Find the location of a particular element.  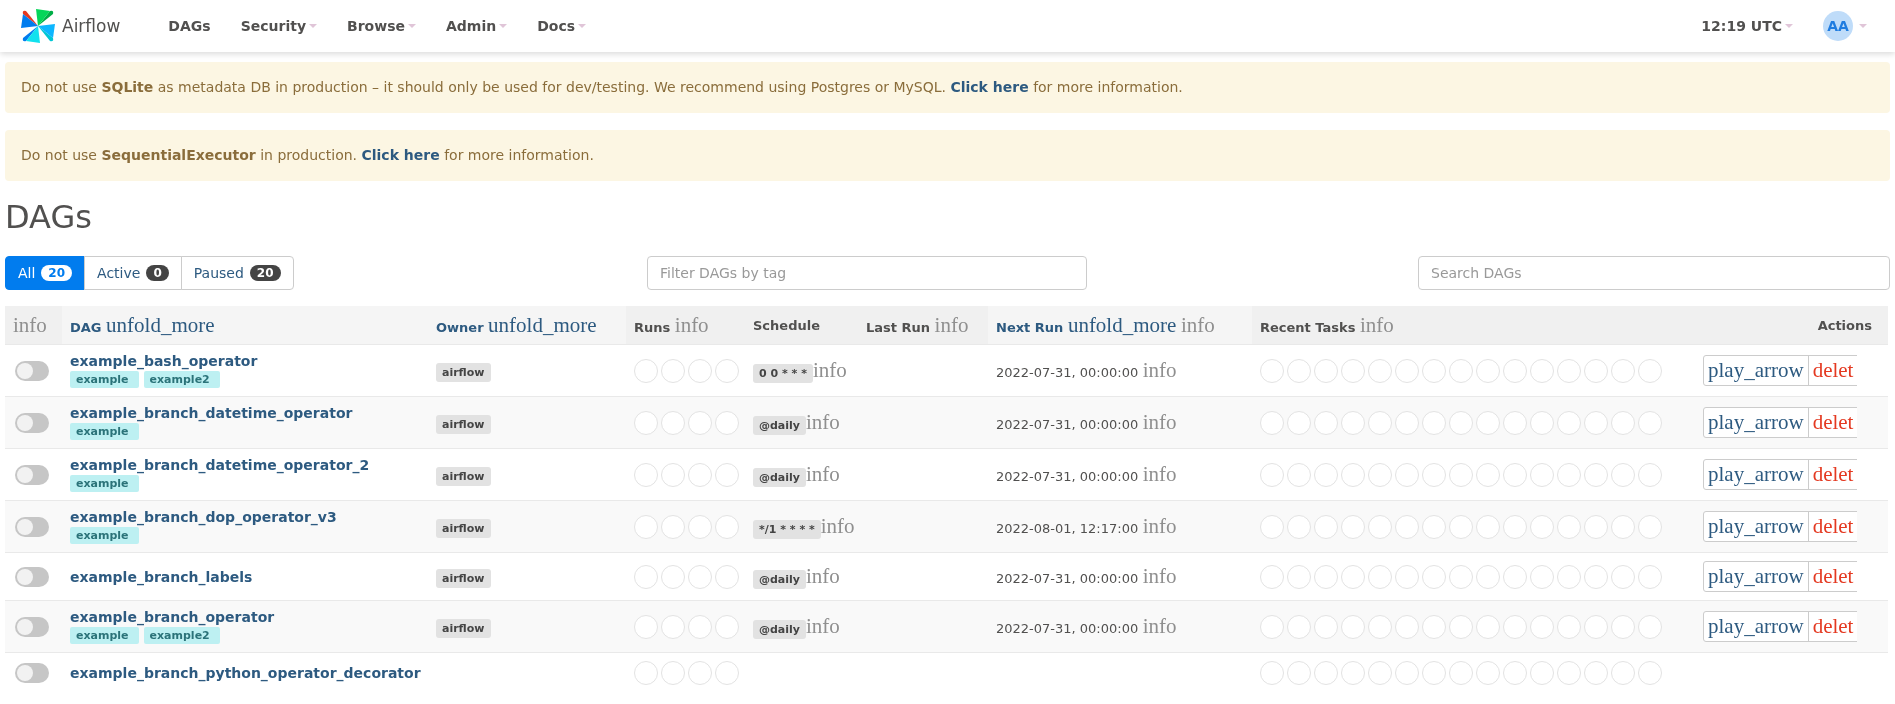

dag-link: example_branch_operator is located at coordinates (245, 617).